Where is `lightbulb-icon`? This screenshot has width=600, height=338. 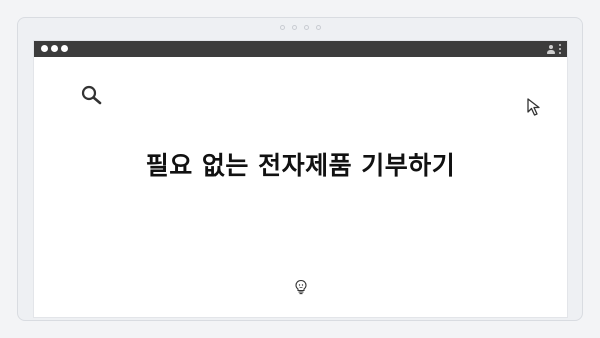 lightbulb-icon is located at coordinates (301, 287).